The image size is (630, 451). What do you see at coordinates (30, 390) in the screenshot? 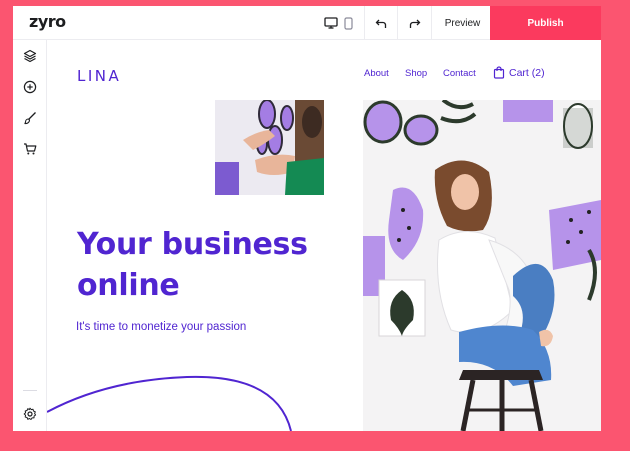
I see `sidebar-divider` at bounding box center [30, 390].